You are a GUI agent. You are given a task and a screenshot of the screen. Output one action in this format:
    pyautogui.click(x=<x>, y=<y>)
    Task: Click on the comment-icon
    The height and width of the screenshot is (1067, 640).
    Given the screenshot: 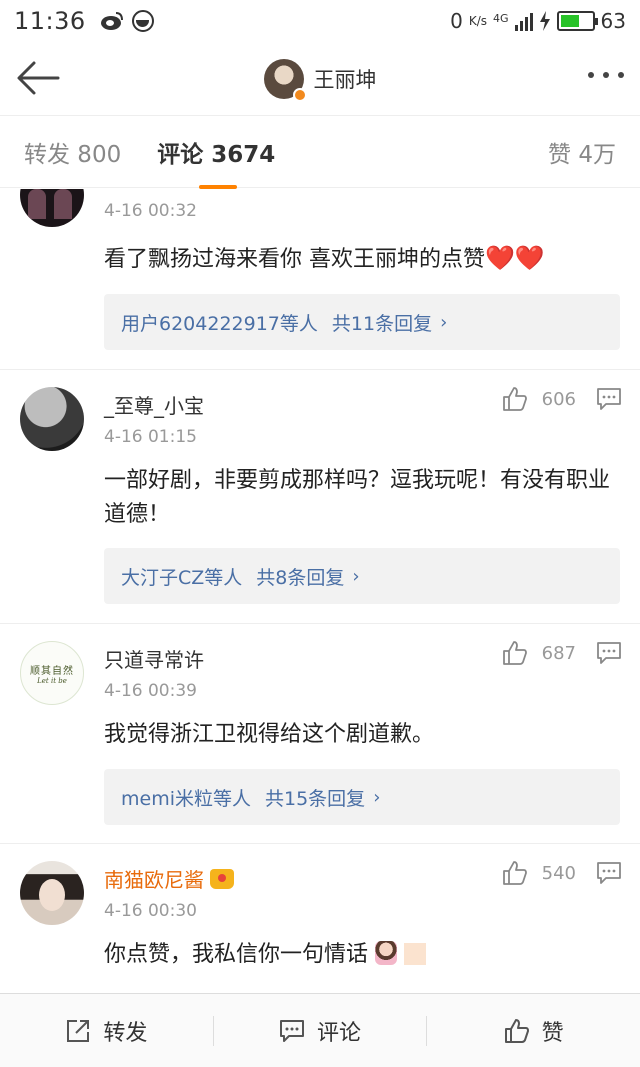 What is the action you would take?
    pyautogui.click(x=292, y=1030)
    